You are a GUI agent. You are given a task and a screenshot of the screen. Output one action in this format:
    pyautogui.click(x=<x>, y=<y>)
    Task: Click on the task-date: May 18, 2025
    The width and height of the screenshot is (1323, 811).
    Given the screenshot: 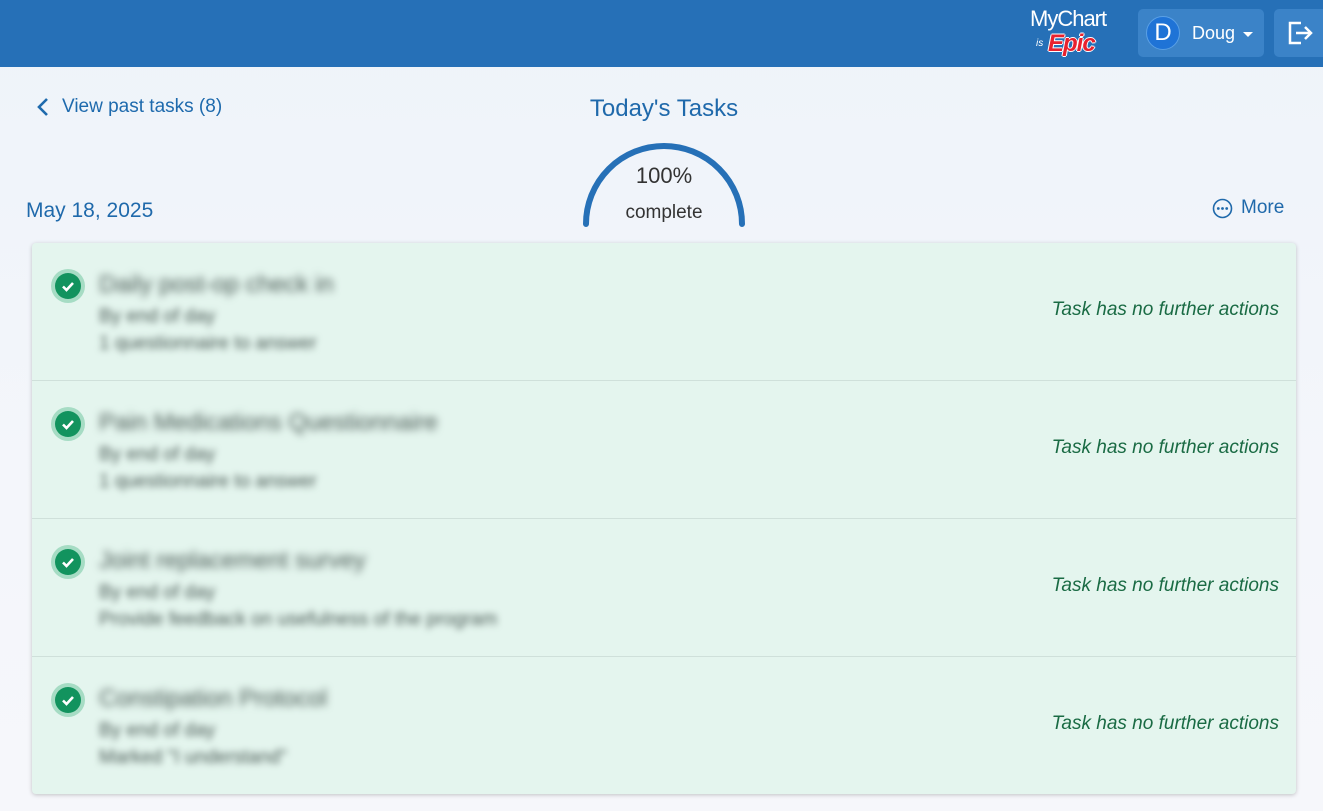 What is the action you would take?
    pyautogui.click(x=90, y=210)
    